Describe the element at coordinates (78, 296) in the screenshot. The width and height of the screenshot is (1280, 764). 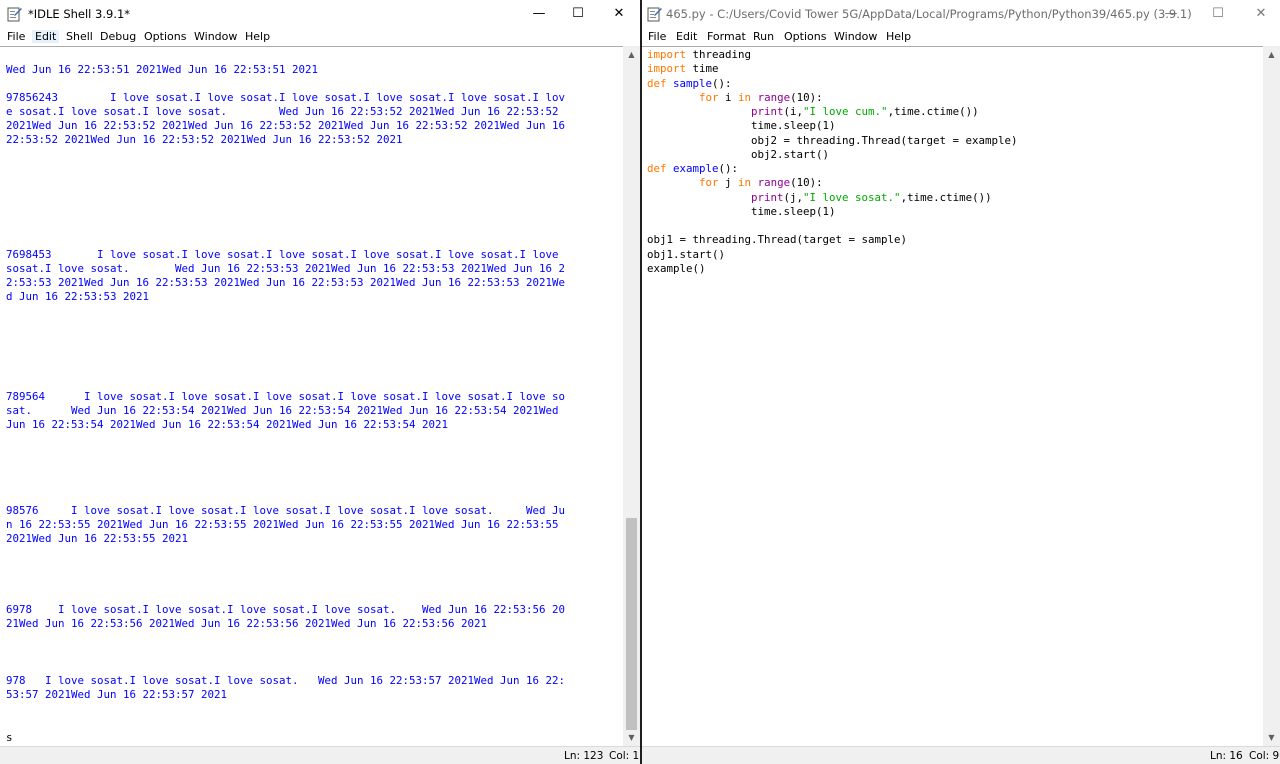
I see `shell-output-line: d Jun 16 22:53:53 2021` at that location.